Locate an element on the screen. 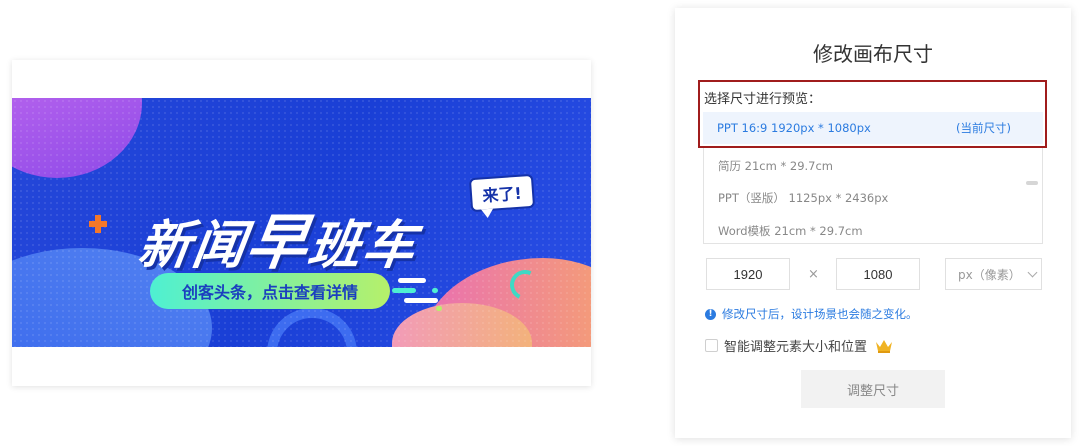  plus-decoration-icon is located at coordinates (98, 224).